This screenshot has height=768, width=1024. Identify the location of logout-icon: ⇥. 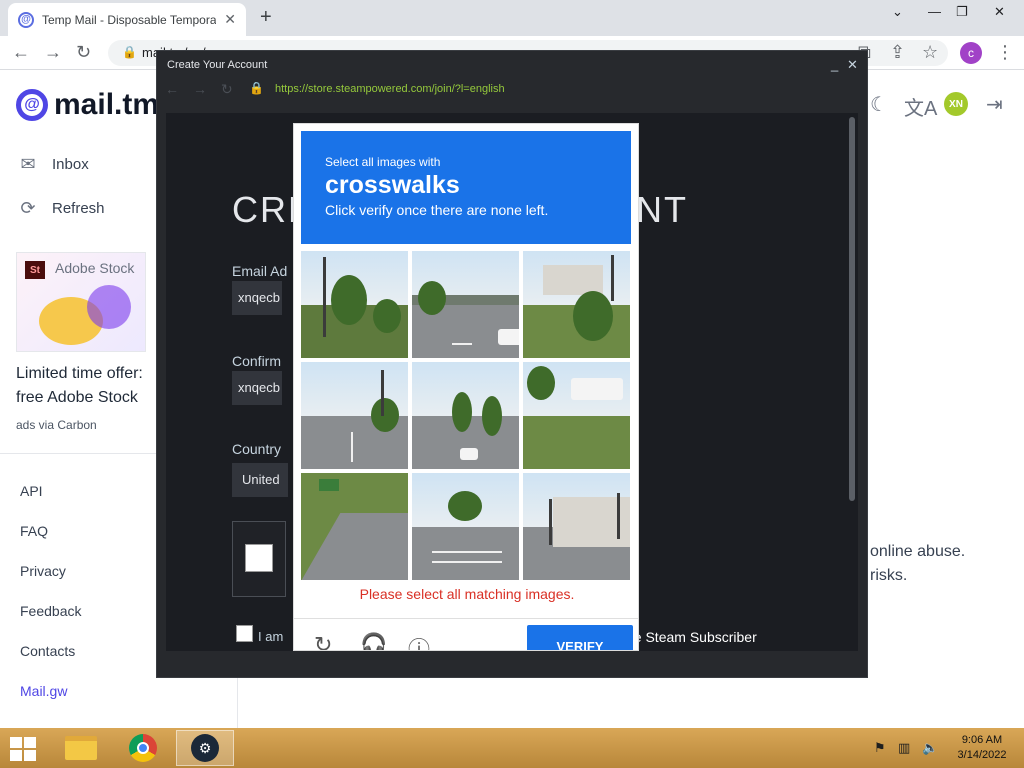
(994, 104).